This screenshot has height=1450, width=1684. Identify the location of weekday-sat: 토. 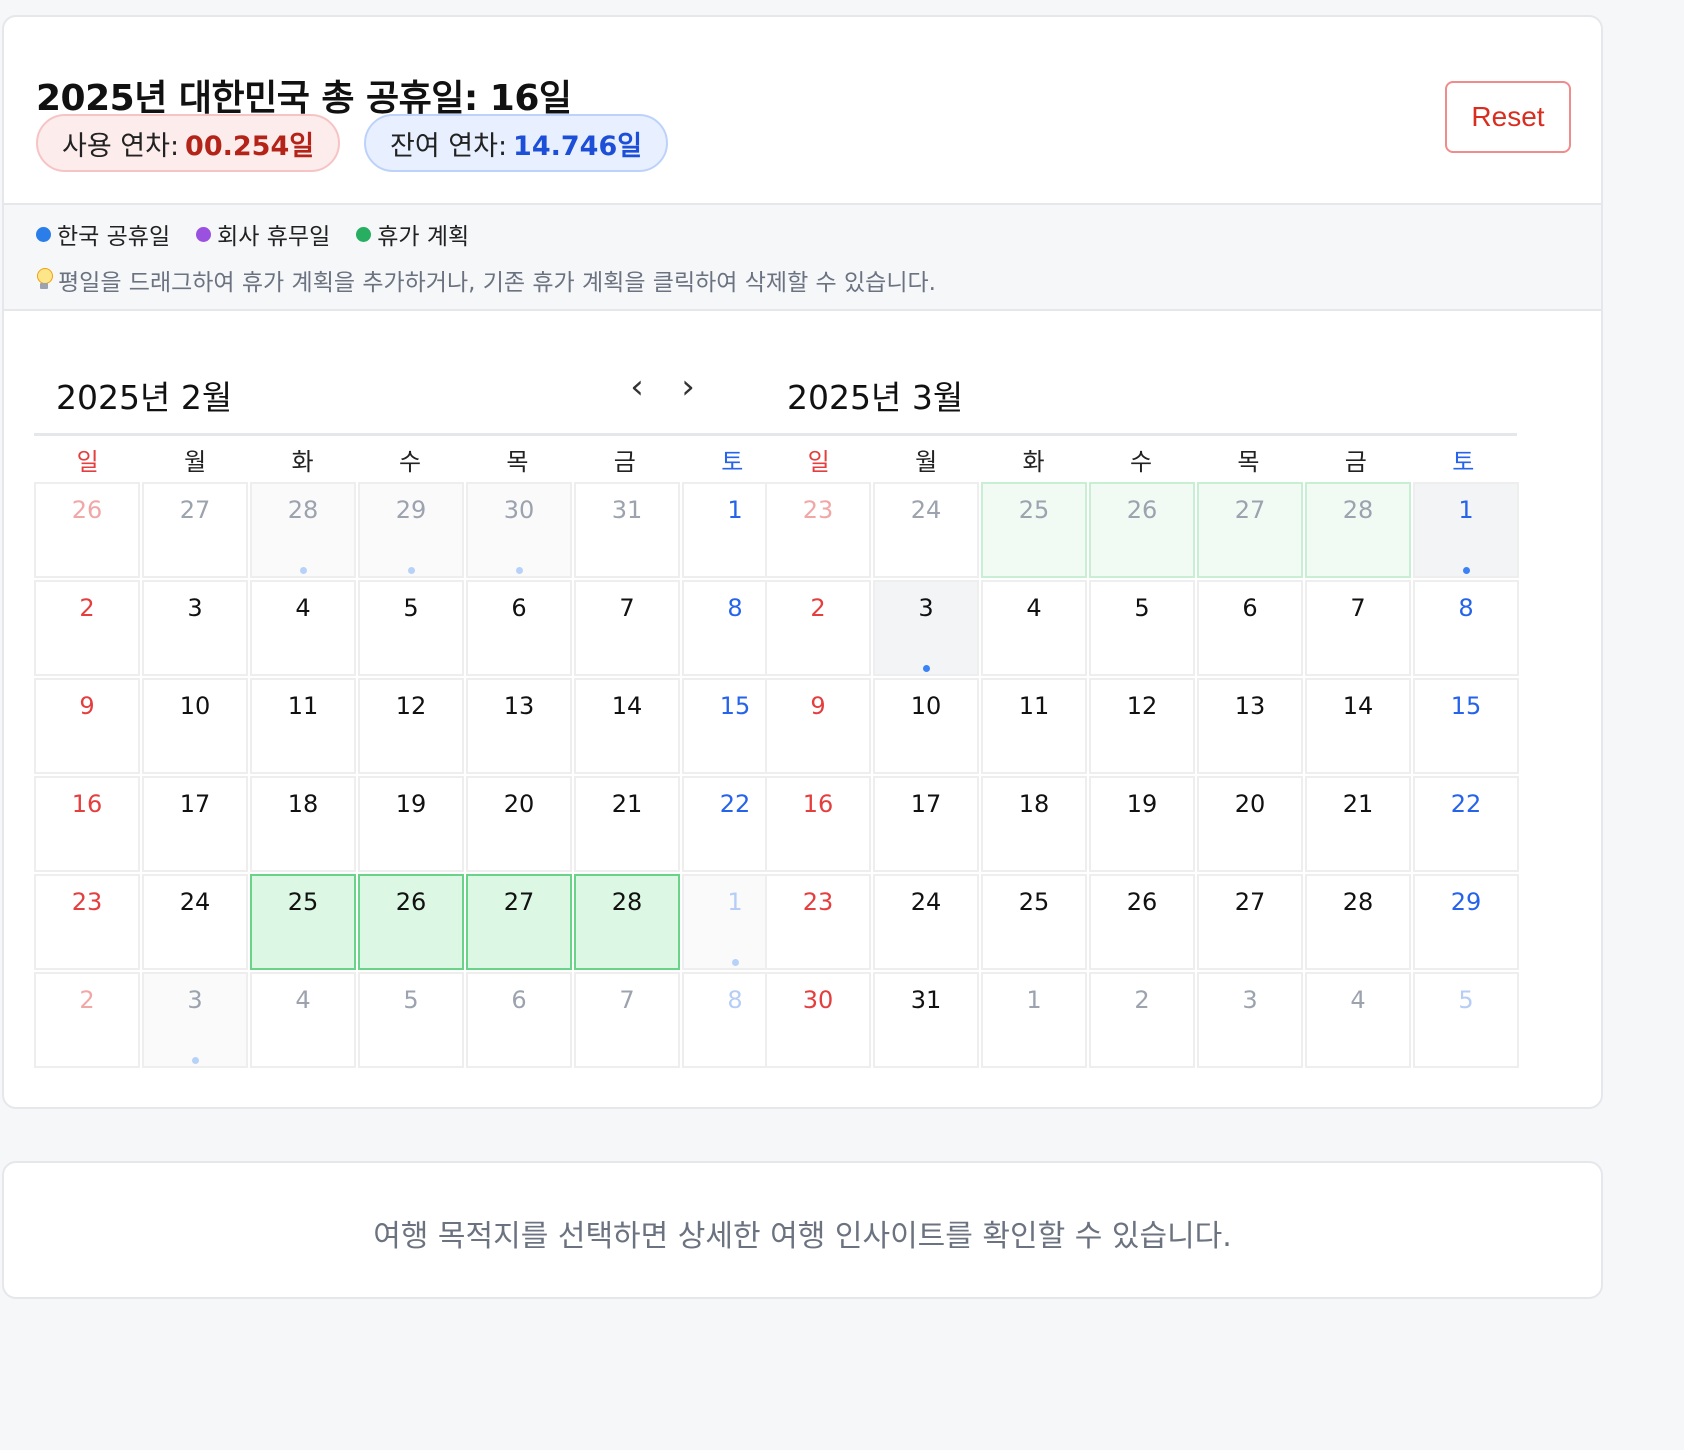
(1463, 461).